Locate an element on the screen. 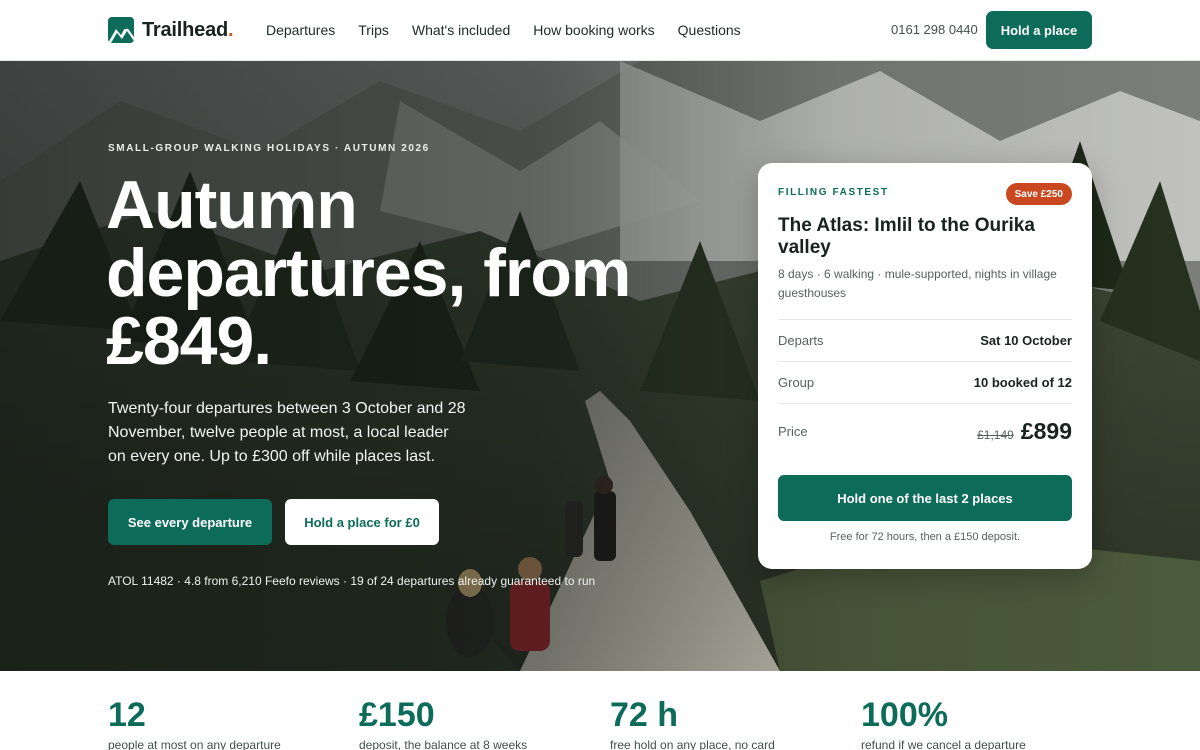 This screenshot has width=1200, height=750. nav-whats-included: What's included is located at coordinates (461, 30).